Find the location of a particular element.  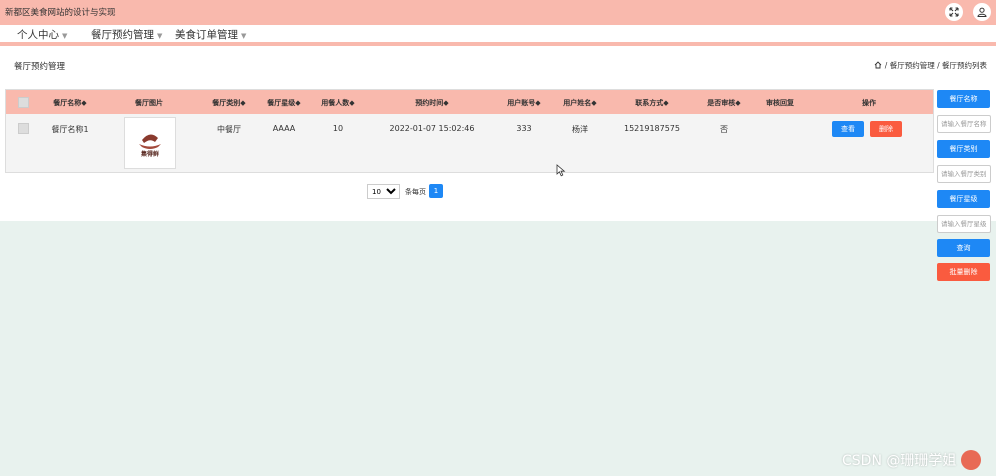

restaurant-name-input: 请输入餐厅名称 is located at coordinates (964, 124).